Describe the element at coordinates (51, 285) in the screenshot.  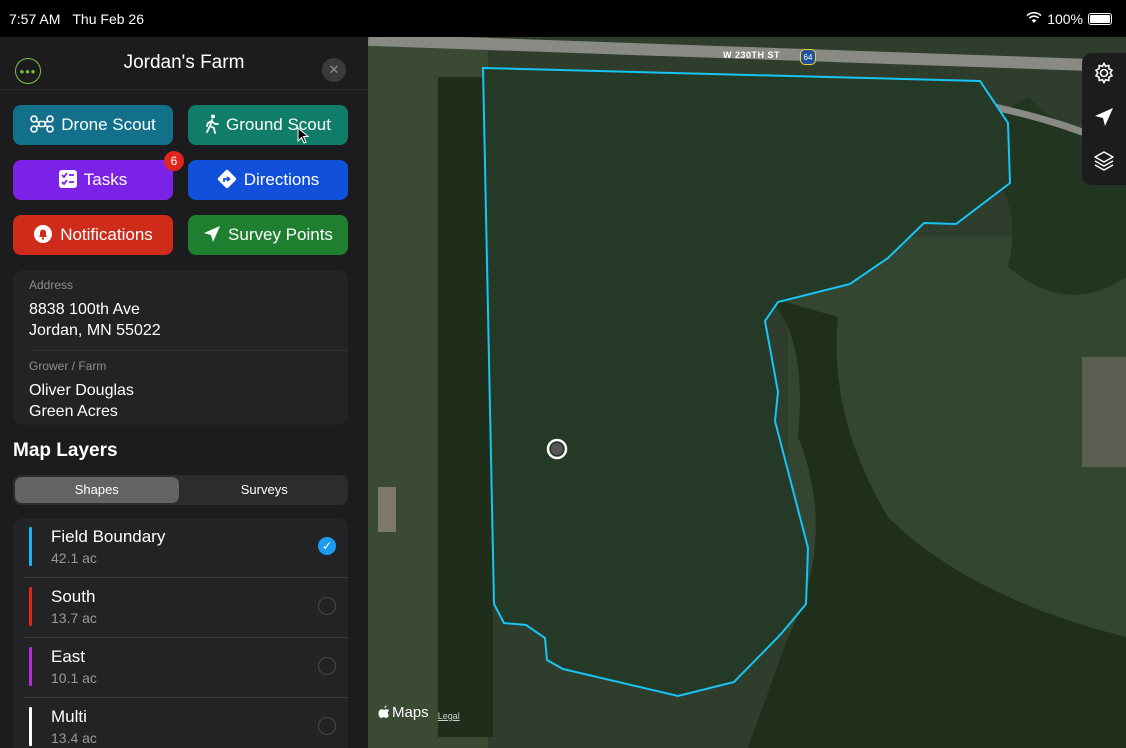
I see `address-label: Address` at that location.